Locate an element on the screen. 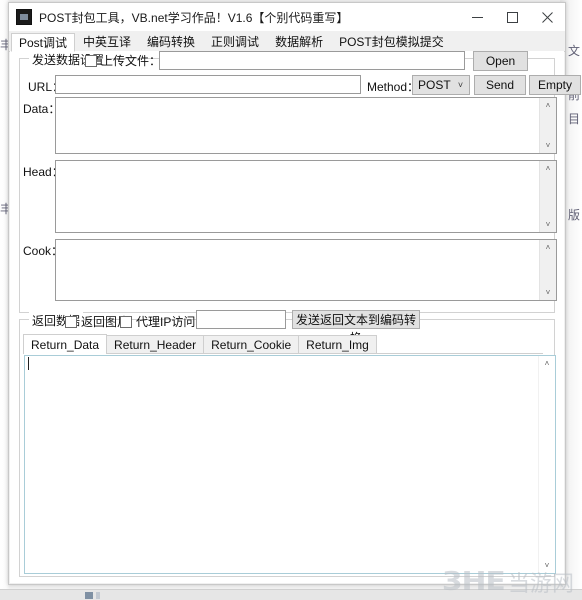 The width and height of the screenshot is (582, 600). minimize-button is located at coordinates (477, 17).